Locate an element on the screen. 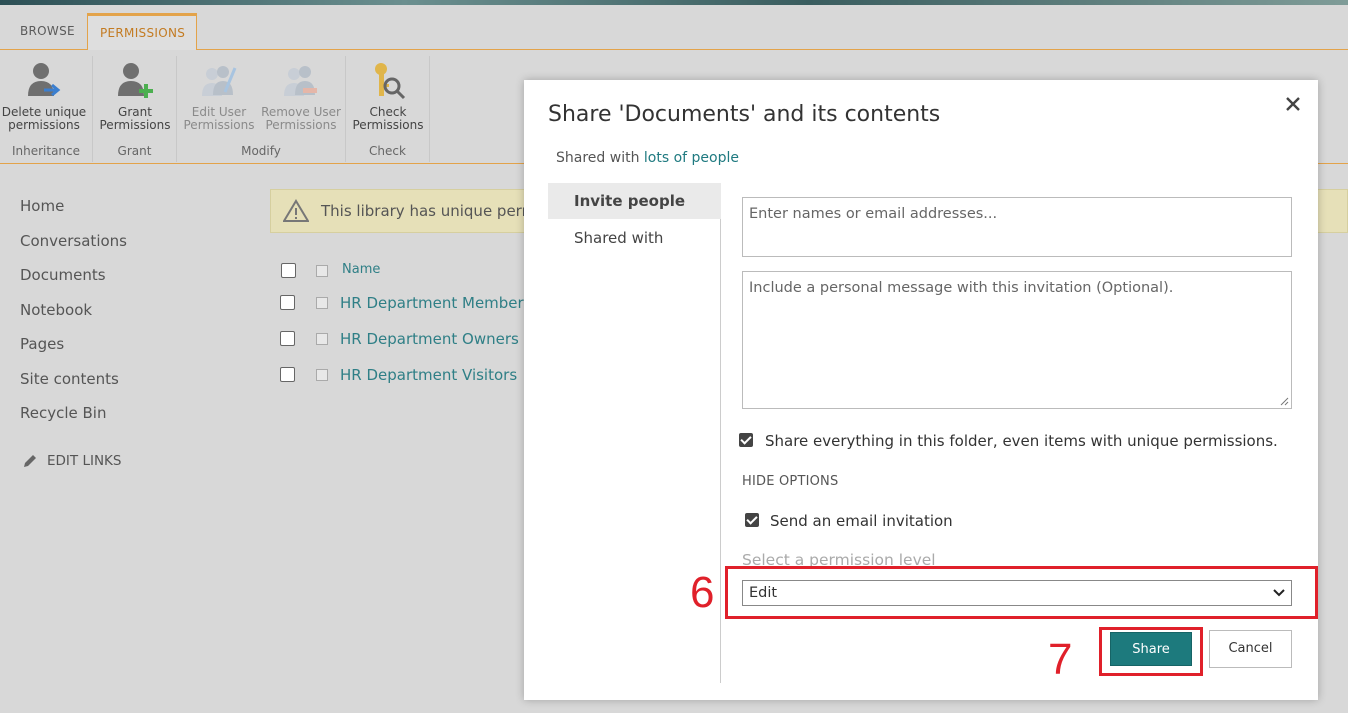 Image resolution: width=1348 pixels, height=713 pixels. edit-links-link: EDIT LINKS is located at coordinates (71, 461).